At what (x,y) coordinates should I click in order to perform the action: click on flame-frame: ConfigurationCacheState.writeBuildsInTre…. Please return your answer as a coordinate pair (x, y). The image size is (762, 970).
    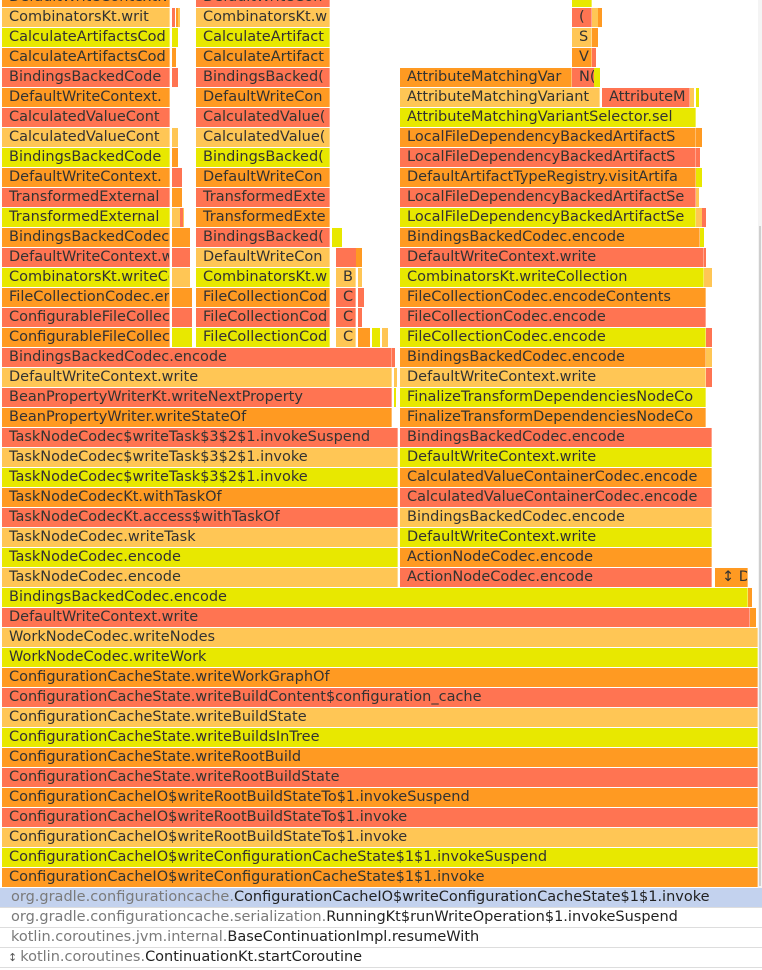
    Looking at the image, I should click on (380, 737).